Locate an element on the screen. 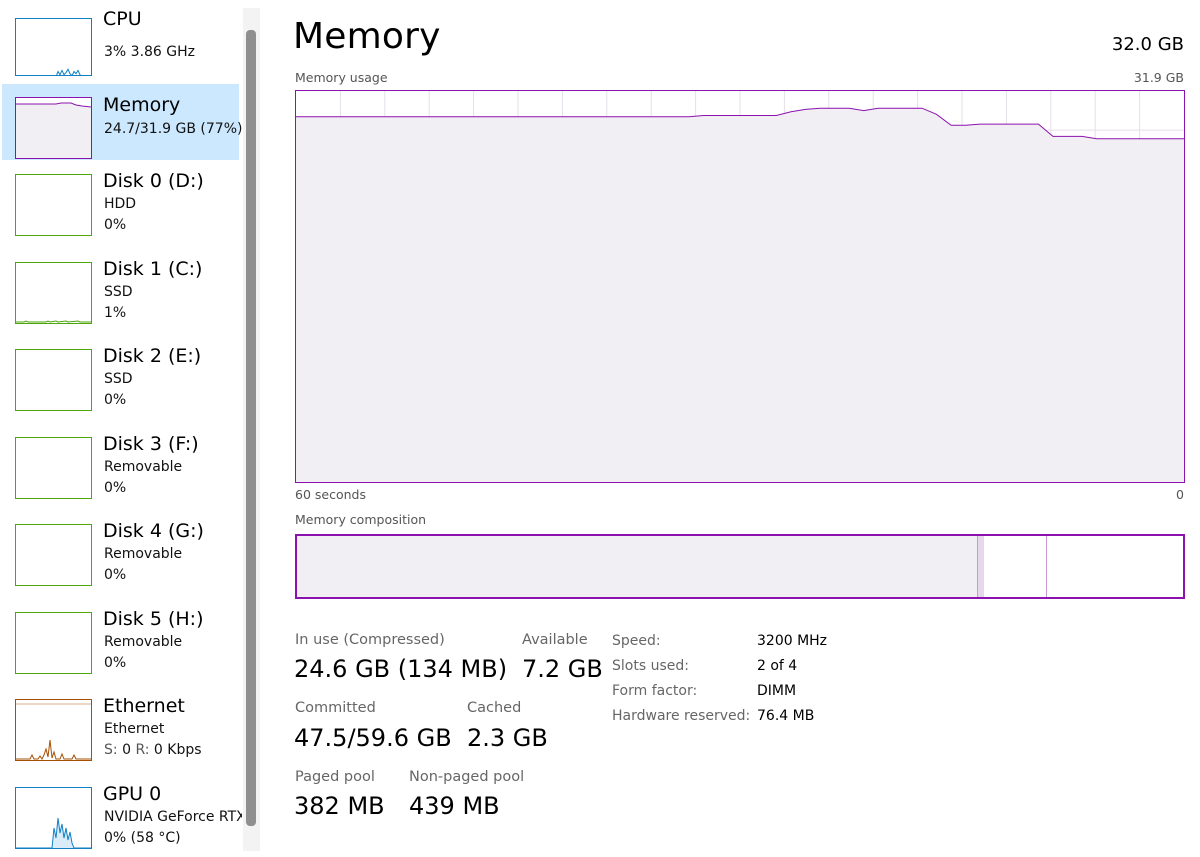 The image size is (1200, 857). slots-label: Slots used: is located at coordinates (650, 666).